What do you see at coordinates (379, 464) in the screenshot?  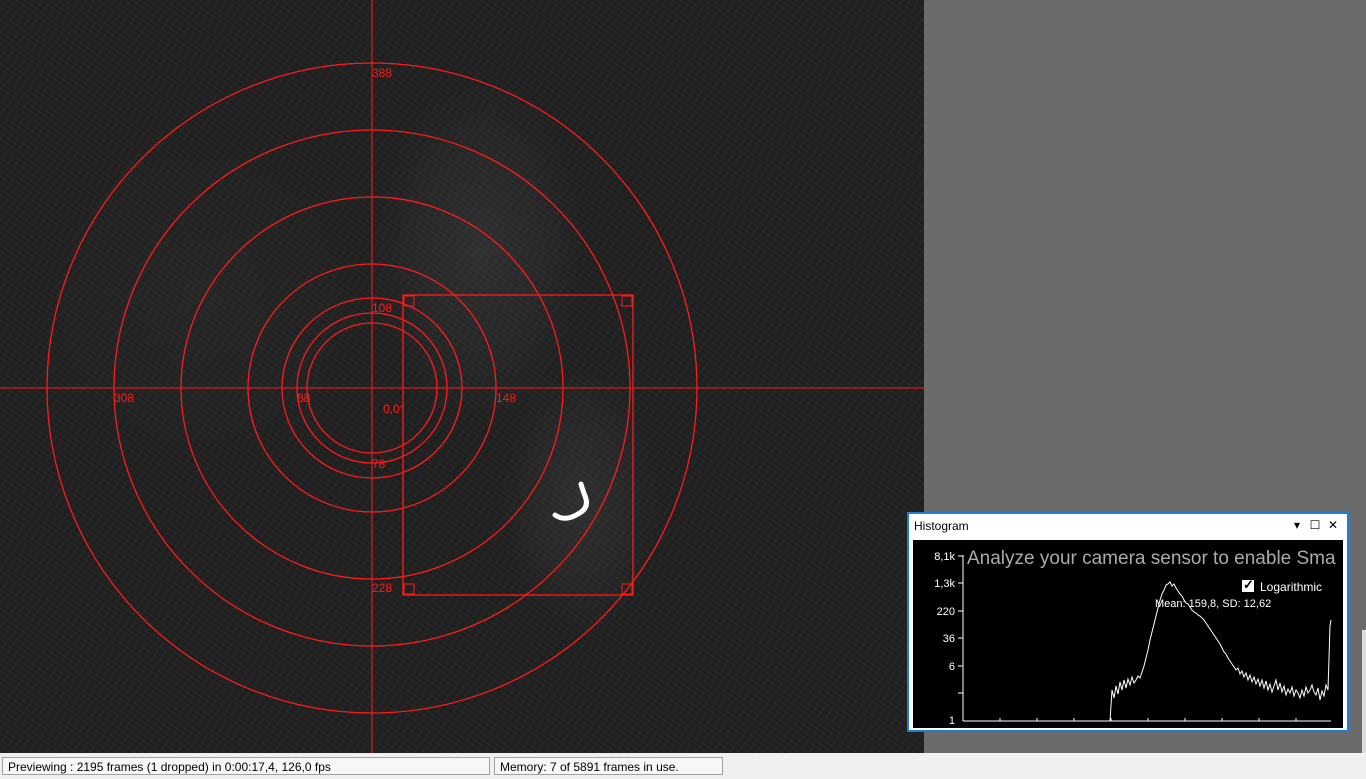 I see `ring-label-78: 78` at bounding box center [379, 464].